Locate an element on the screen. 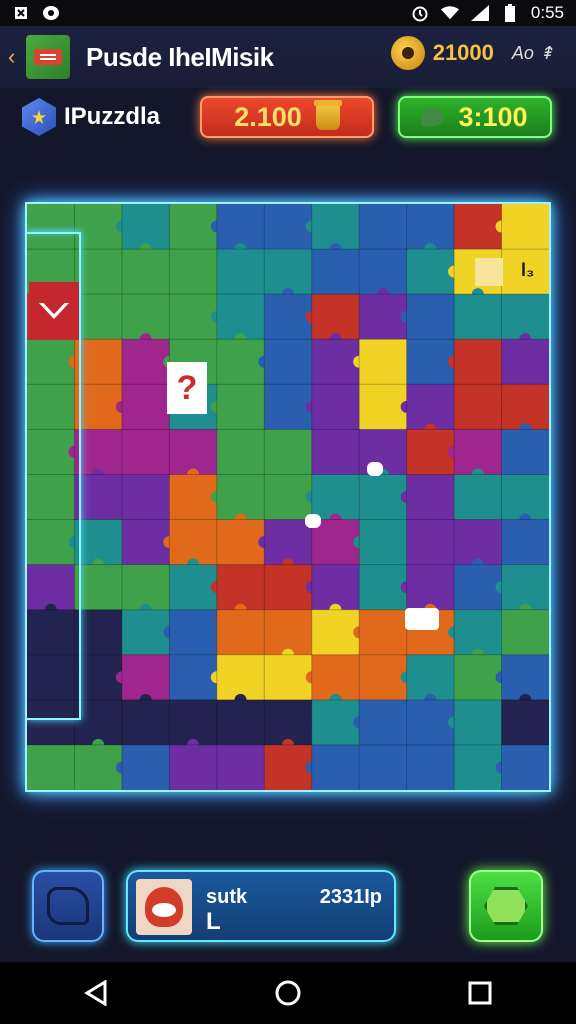  puzzle-badge: IPuzzdla is located at coordinates (91, 117).